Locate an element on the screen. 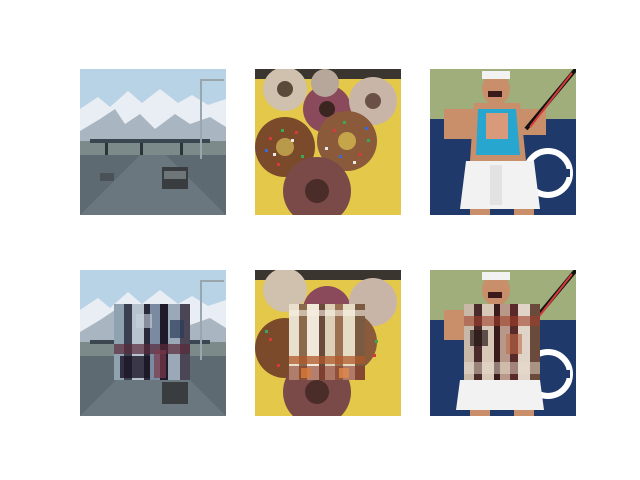  donuts-patched-image is located at coordinates (328, 343).